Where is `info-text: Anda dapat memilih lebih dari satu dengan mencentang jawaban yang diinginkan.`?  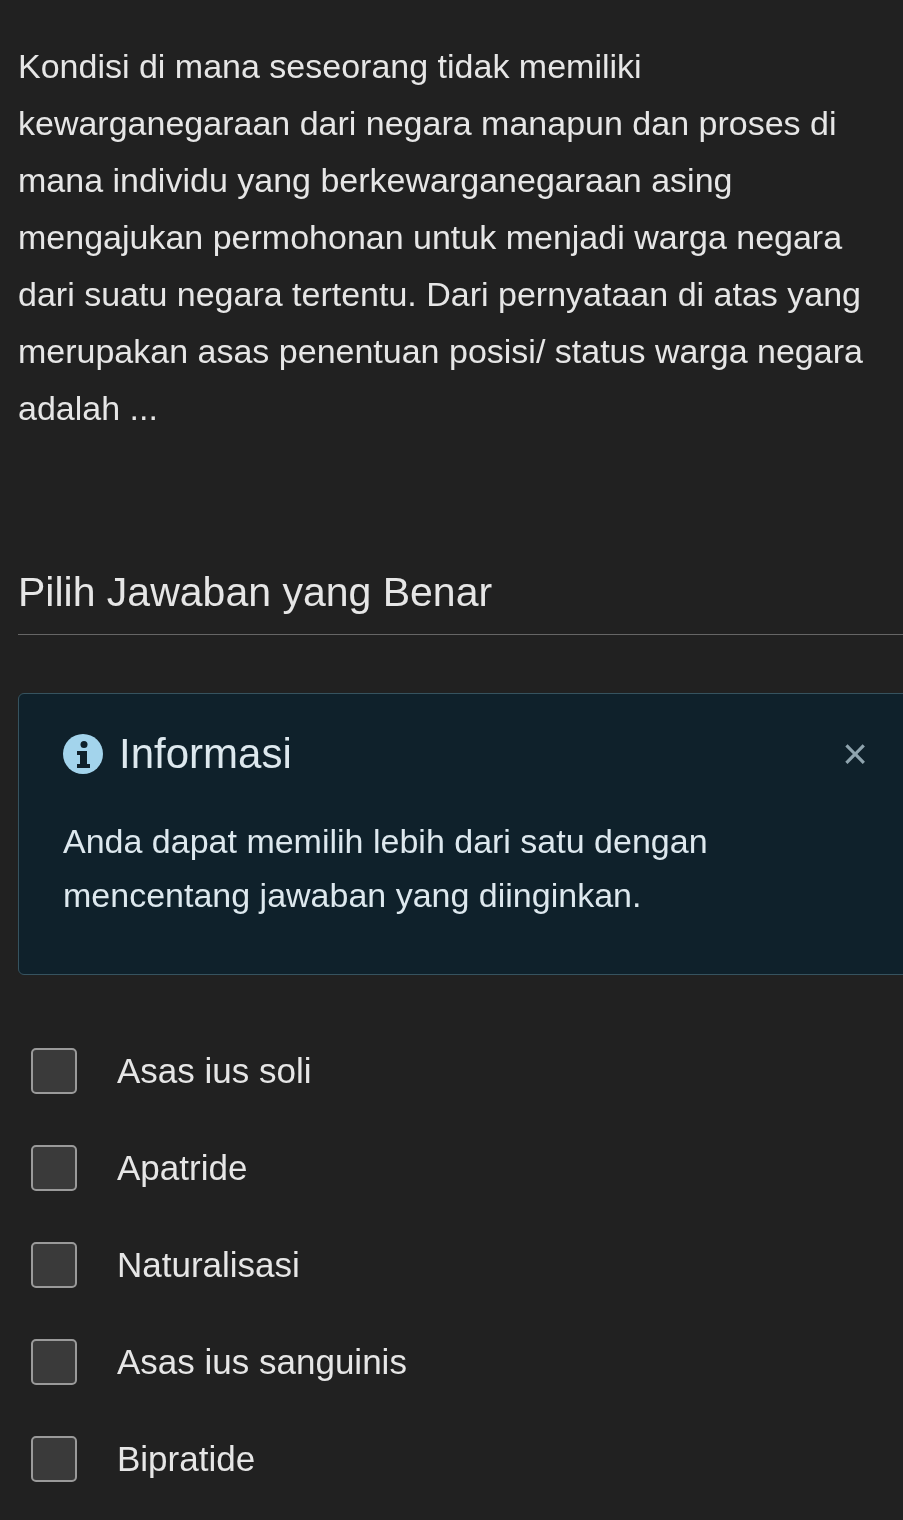 info-text: Anda dapat memilih lebih dari satu dengan mencentang jawaban yang diinginkan. is located at coordinates (386, 868).